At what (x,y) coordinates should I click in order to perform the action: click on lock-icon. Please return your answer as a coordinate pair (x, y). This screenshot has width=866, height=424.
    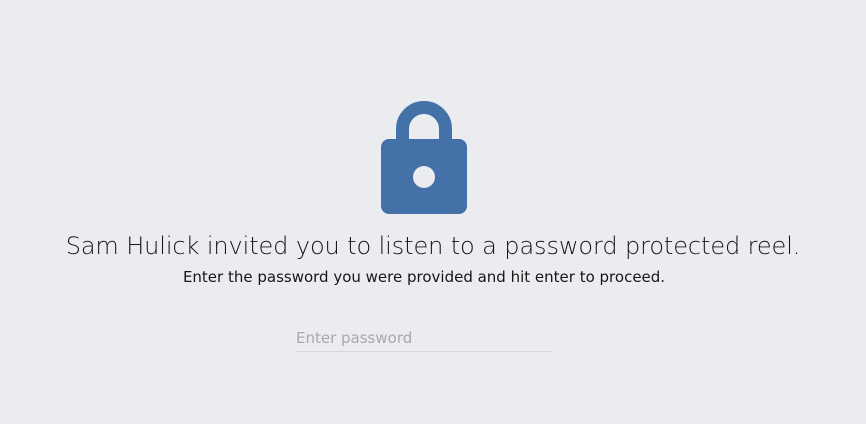
    Looking at the image, I should click on (424, 157).